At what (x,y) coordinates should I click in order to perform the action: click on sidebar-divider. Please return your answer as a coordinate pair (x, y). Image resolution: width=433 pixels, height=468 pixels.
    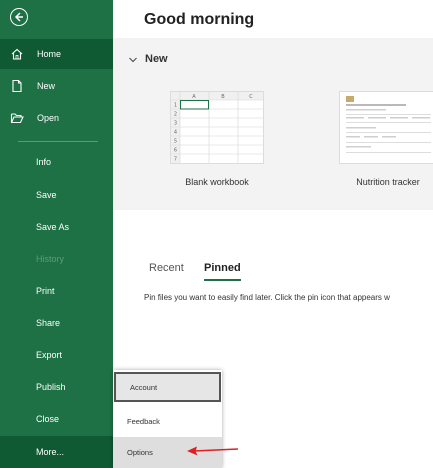
    Looking at the image, I should click on (58, 141).